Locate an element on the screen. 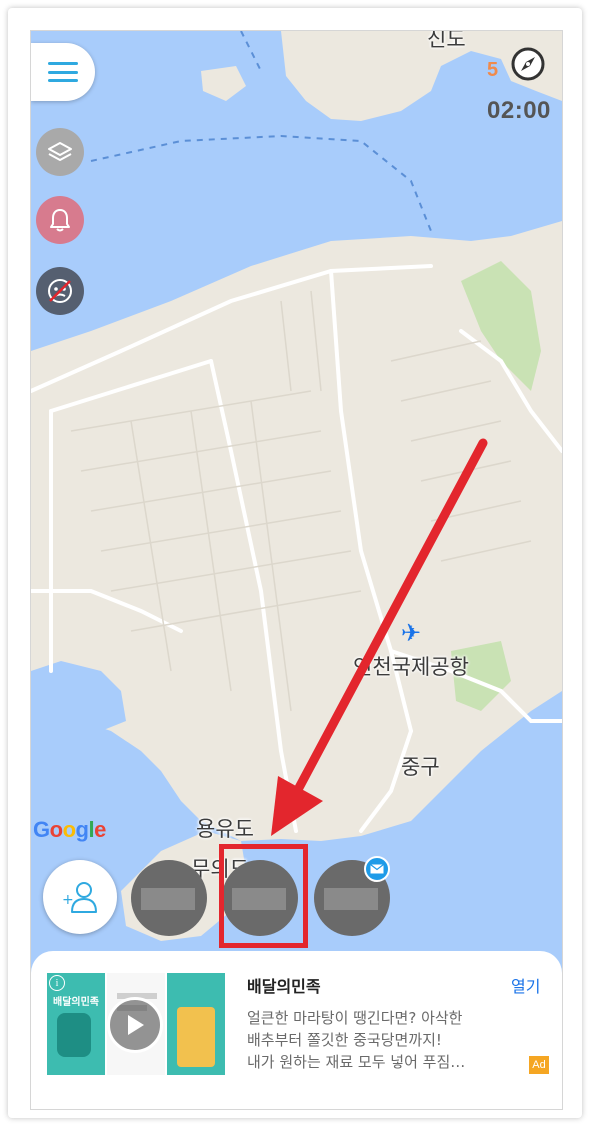 The height and width of the screenshot is (1138, 592). play-button is located at coordinates (135, 1025).